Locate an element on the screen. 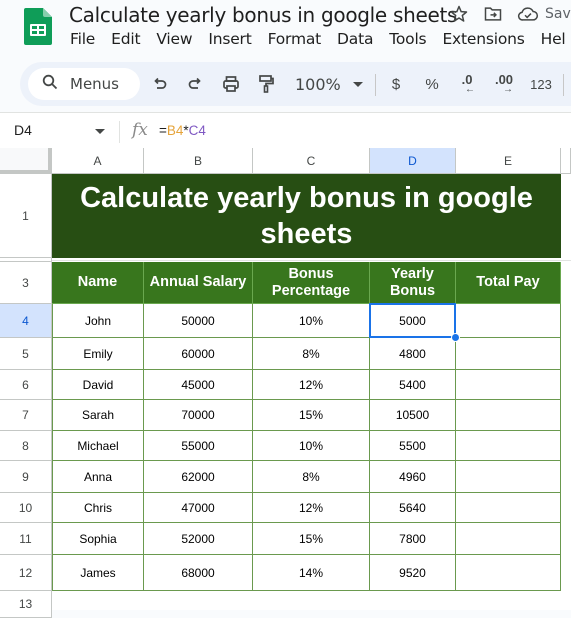  name-cell: Chris is located at coordinates (98, 508).